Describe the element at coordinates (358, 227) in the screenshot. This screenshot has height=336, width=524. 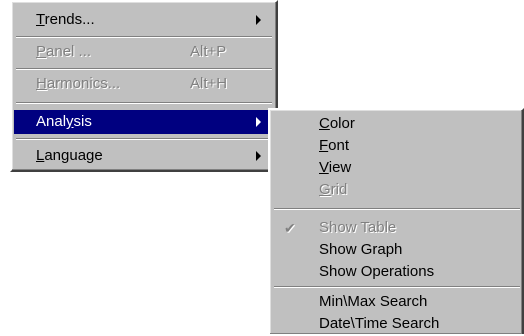
I see `menu-item-label: Show Table` at that location.